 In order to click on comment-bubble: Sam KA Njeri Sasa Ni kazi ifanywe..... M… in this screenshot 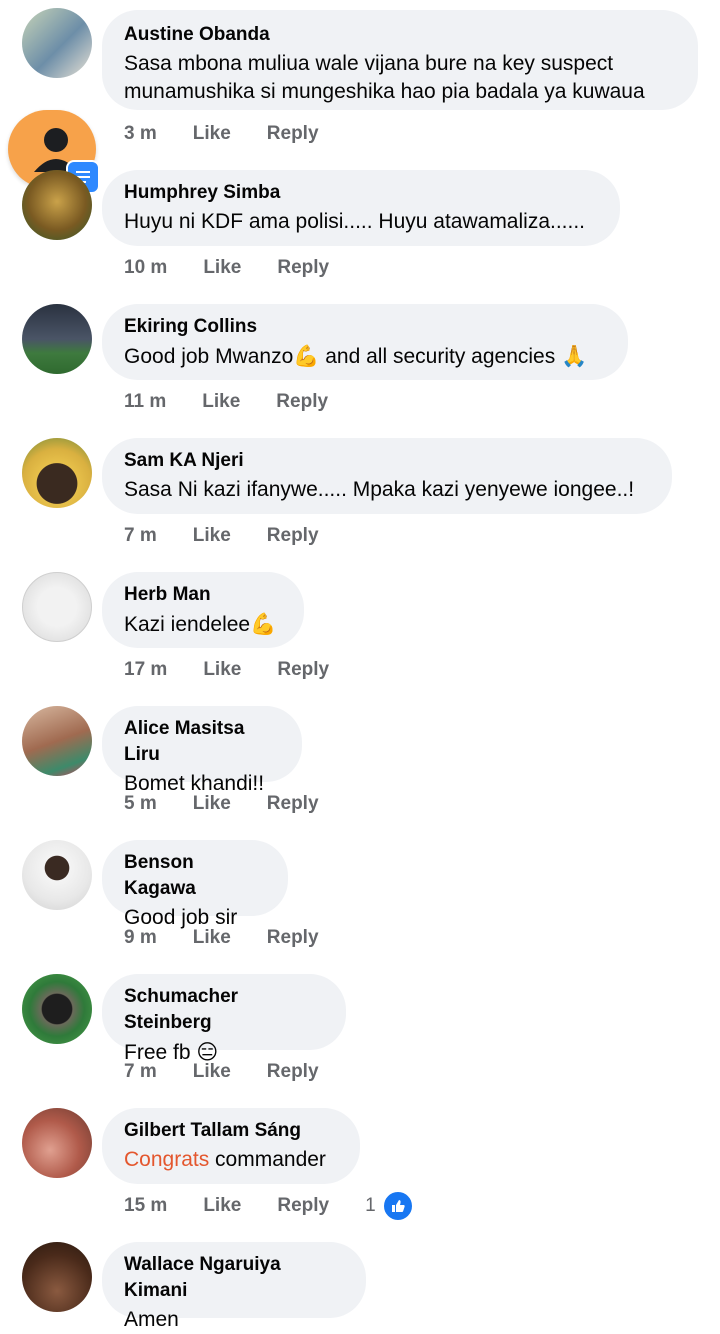, I will do `click(387, 476)`.